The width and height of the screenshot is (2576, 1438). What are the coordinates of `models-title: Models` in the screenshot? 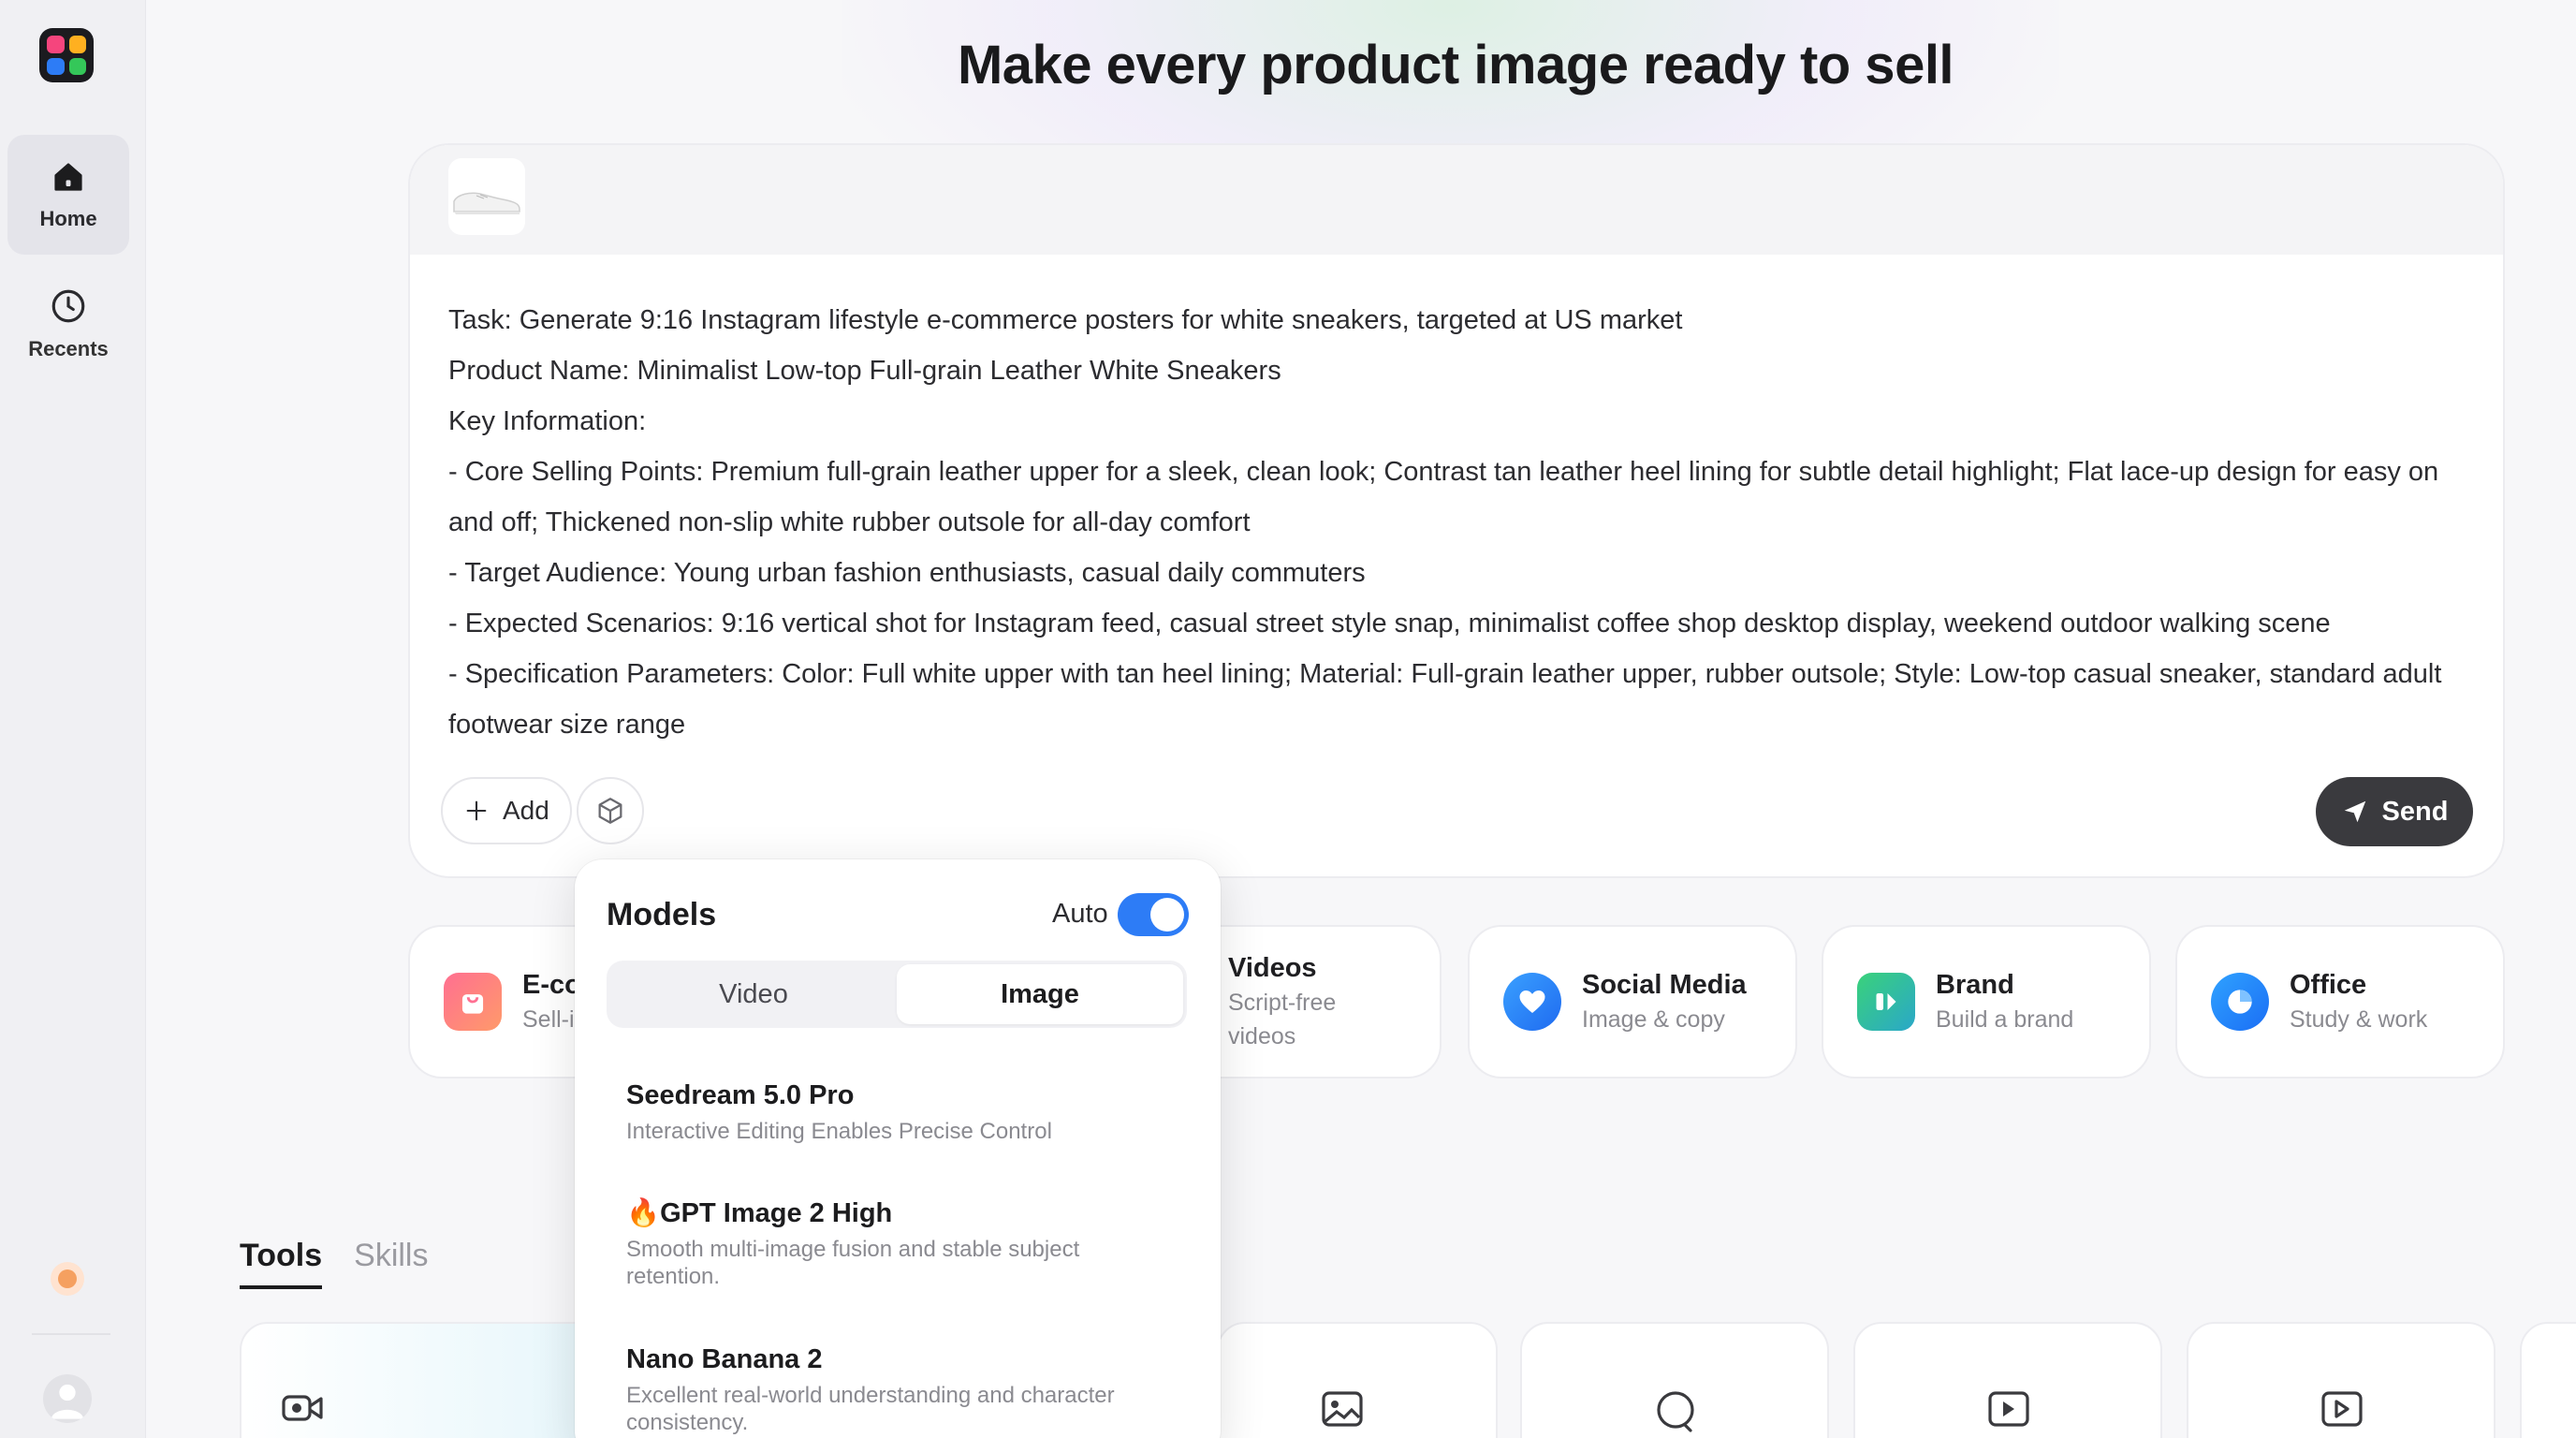 It's located at (662, 914).